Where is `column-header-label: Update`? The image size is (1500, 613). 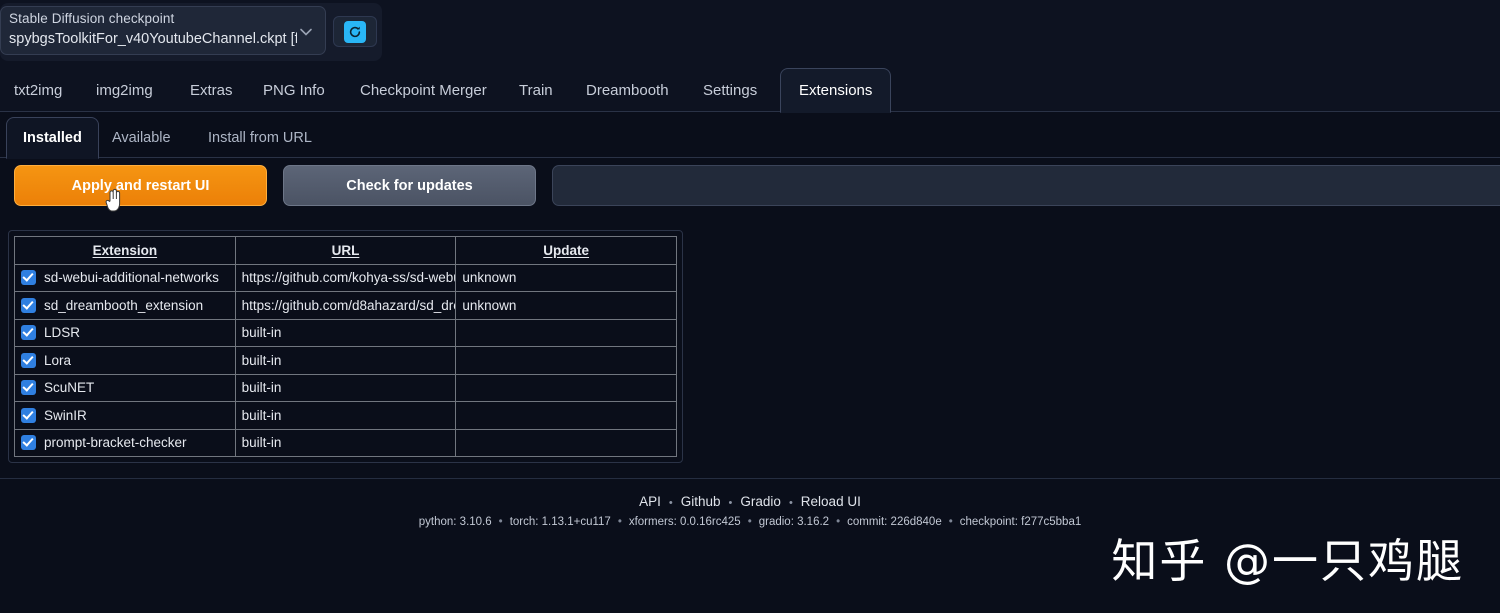 column-header-label: Update is located at coordinates (566, 250).